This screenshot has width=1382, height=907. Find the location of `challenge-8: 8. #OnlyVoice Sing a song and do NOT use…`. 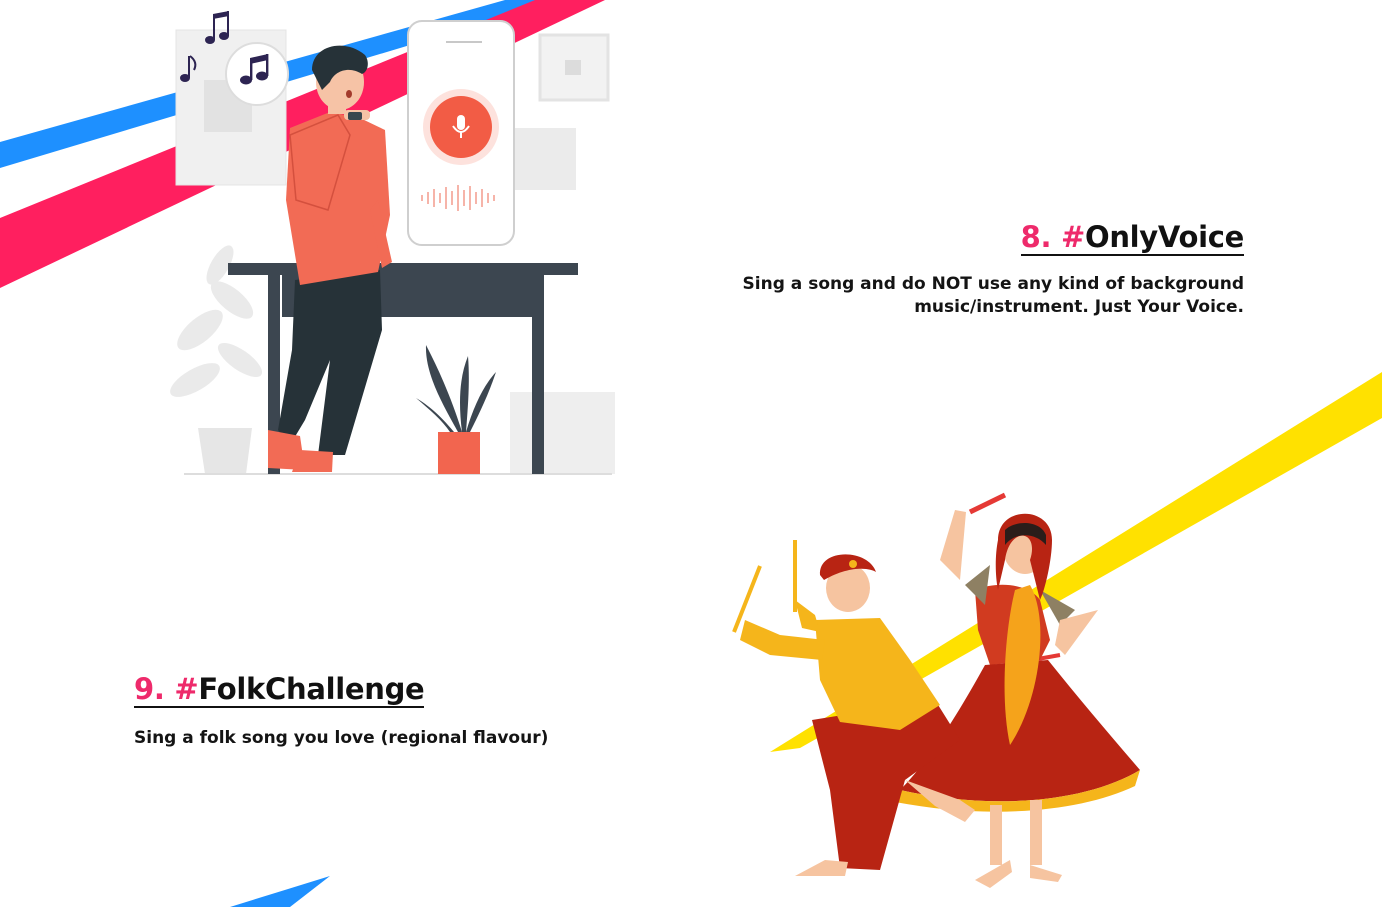

challenge-8: 8. #OnlyVoice Sing a song and do NOT use… is located at coordinates (984, 269).